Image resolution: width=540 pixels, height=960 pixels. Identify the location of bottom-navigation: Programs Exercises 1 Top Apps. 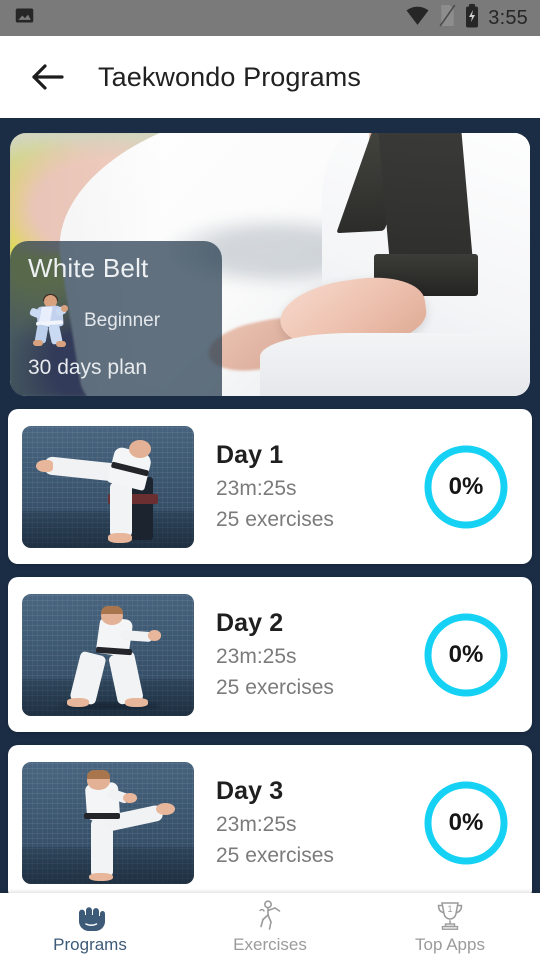
(270, 926).